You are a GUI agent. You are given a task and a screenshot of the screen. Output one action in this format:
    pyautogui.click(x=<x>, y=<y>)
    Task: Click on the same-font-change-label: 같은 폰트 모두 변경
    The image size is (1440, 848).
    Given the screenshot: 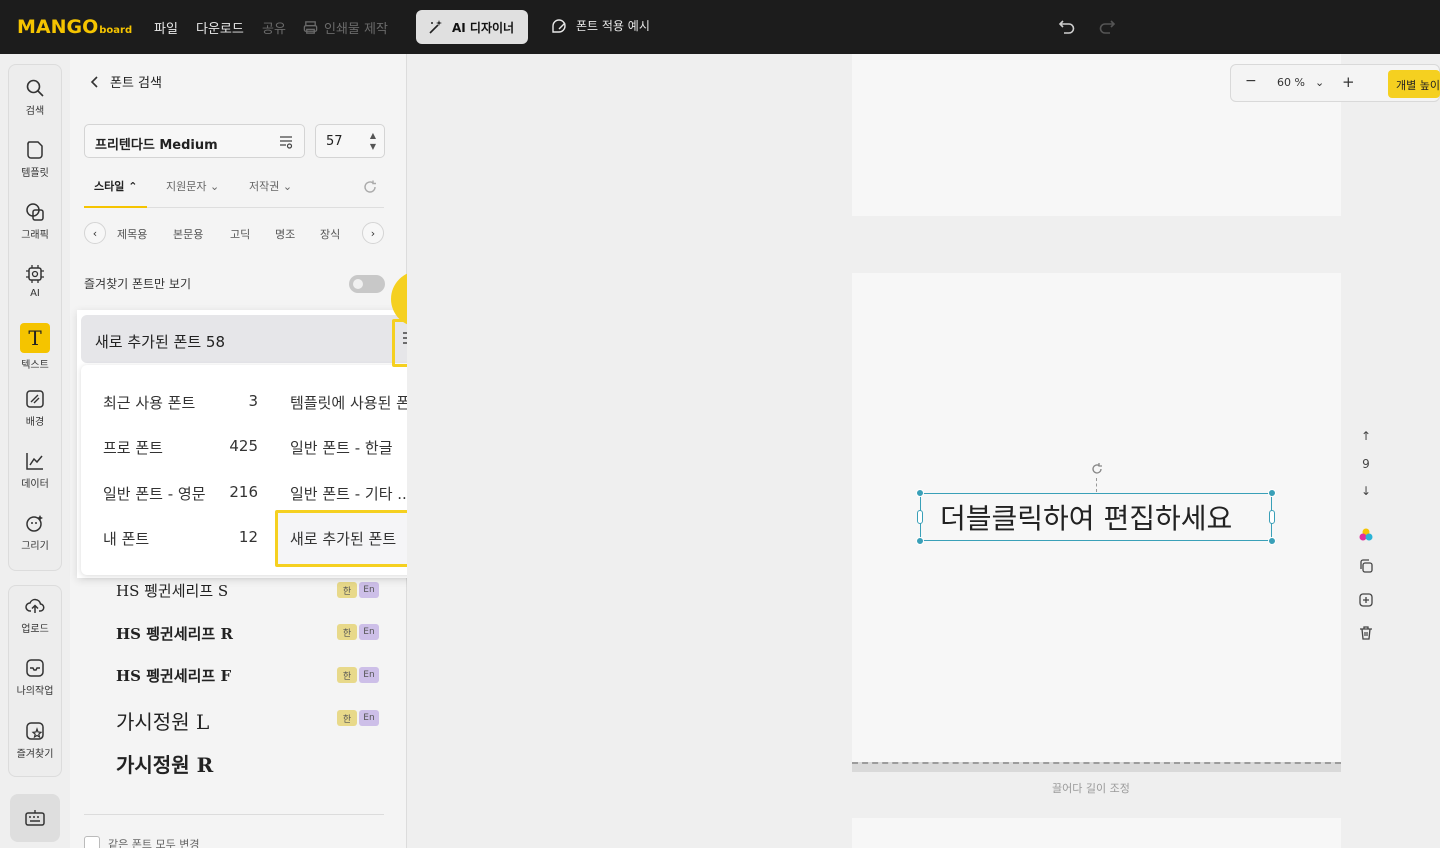 What is the action you would take?
    pyautogui.click(x=154, y=843)
    